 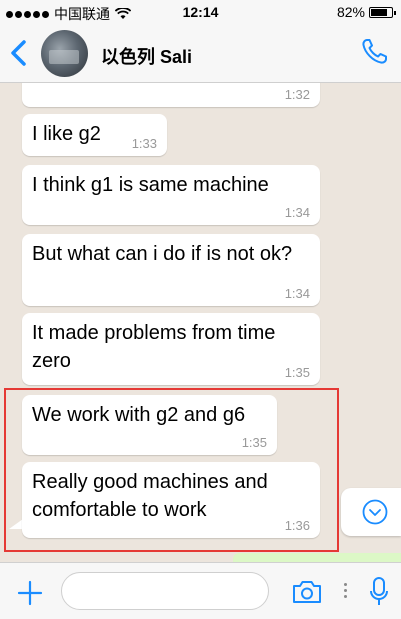 What do you see at coordinates (307, 592) in the screenshot?
I see `camera-icon` at bounding box center [307, 592].